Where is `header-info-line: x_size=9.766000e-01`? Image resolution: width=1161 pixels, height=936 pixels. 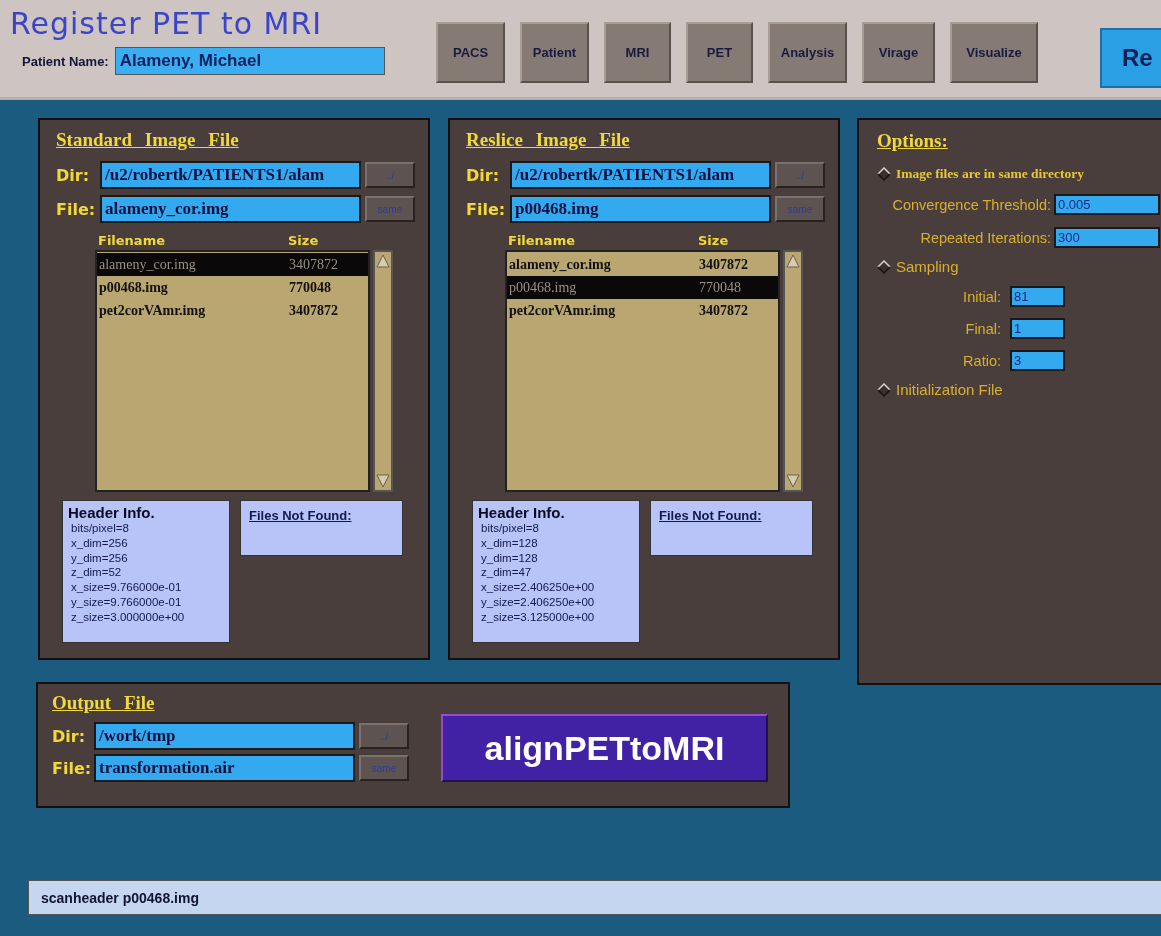
header-info-line: x_size=9.766000e-01 is located at coordinates (127, 587).